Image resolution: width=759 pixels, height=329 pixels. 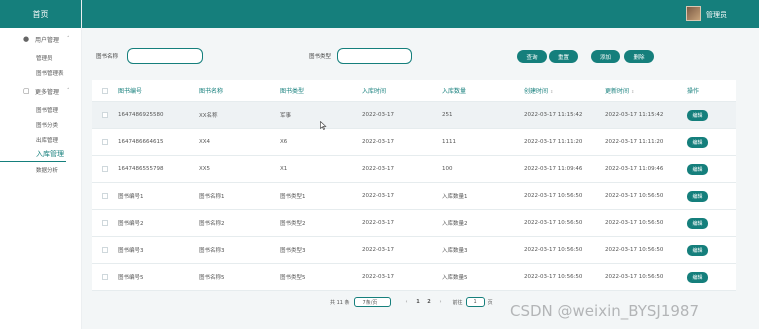 I want to click on col-header-created: 创建时间 ⇕, so click(x=564, y=90).